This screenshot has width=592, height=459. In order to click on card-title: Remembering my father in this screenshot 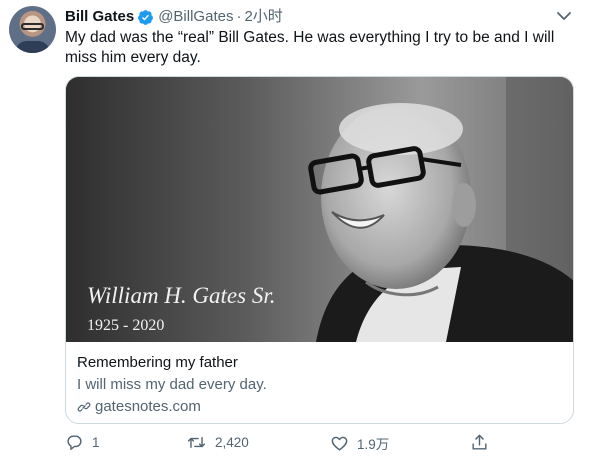, I will do `click(157, 362)`.